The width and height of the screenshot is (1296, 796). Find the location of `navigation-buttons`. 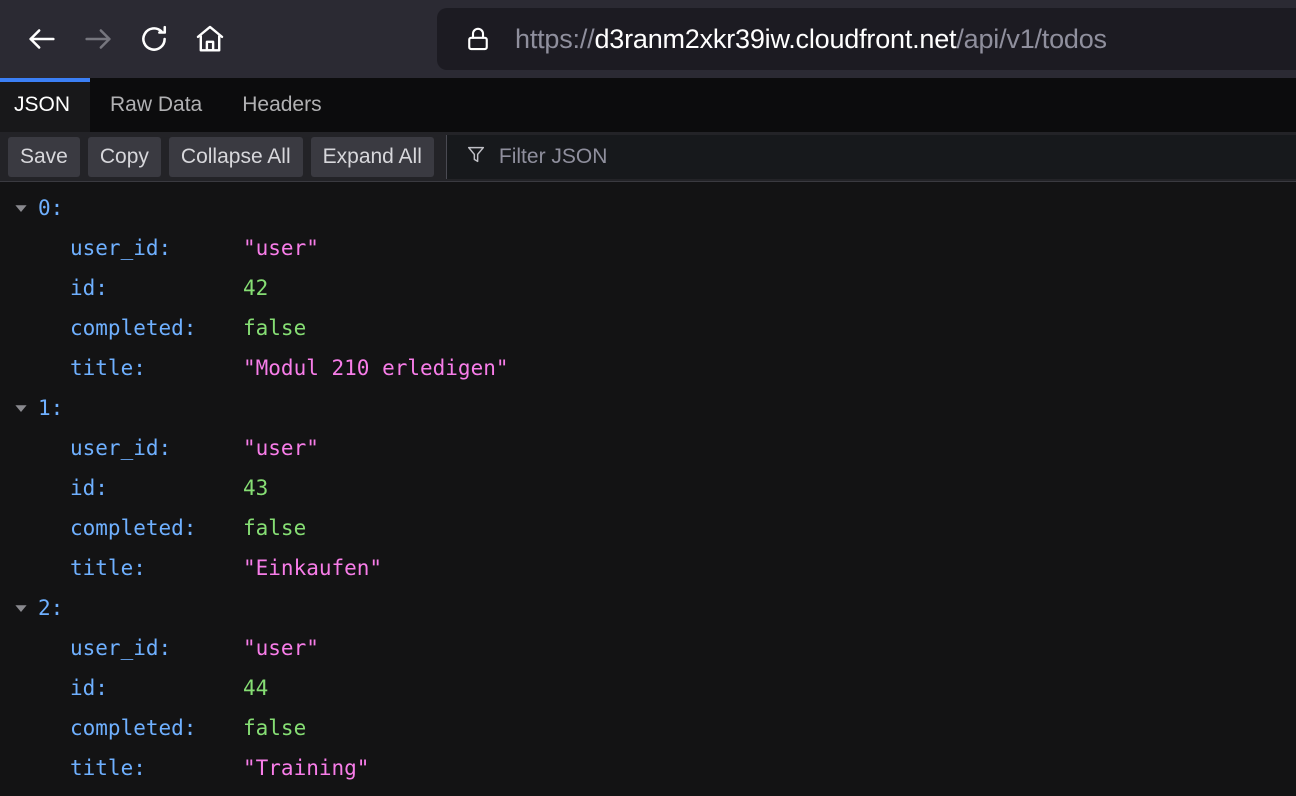

navigation-buttons is located at coordinates (119, 39).